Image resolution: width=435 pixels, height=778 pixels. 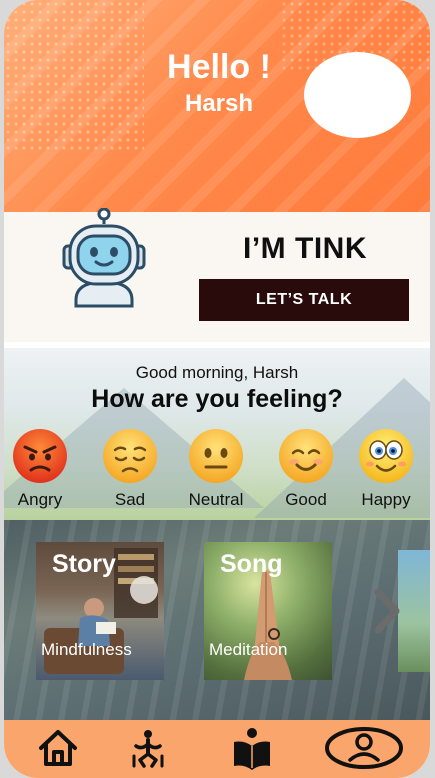 What do you see at coordinates (357, 95) in the screenshot?
I see `avatar` at bounding box center [357, 95].